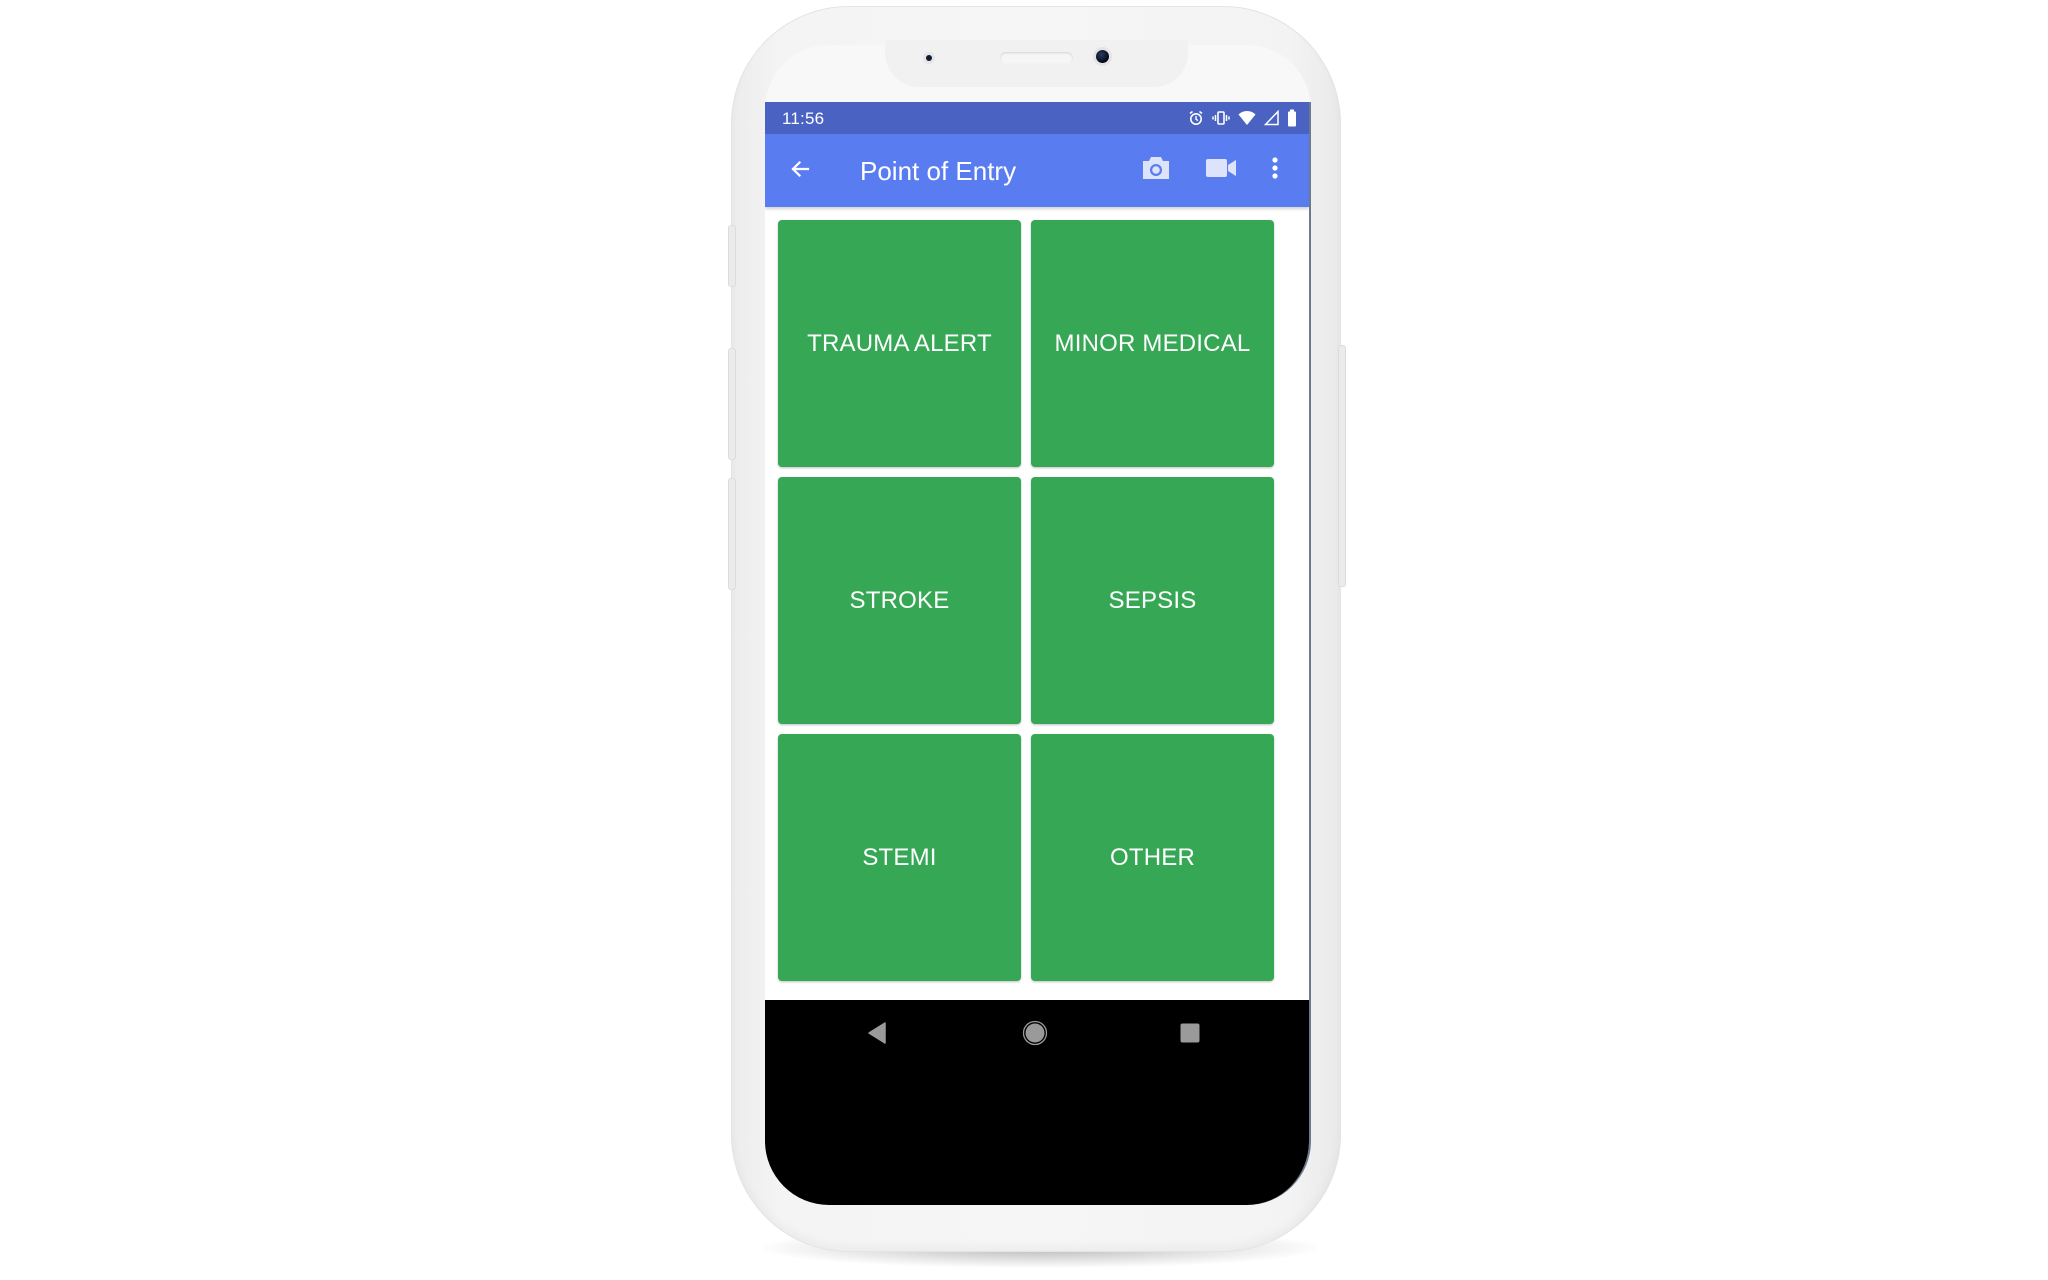 The height and width of the screenshot is (1280, 2048). What do you see at coordinates (1037, 118) in the screenshot?
I see `status-bar: 11:56` at bounding box center [1037, 118].